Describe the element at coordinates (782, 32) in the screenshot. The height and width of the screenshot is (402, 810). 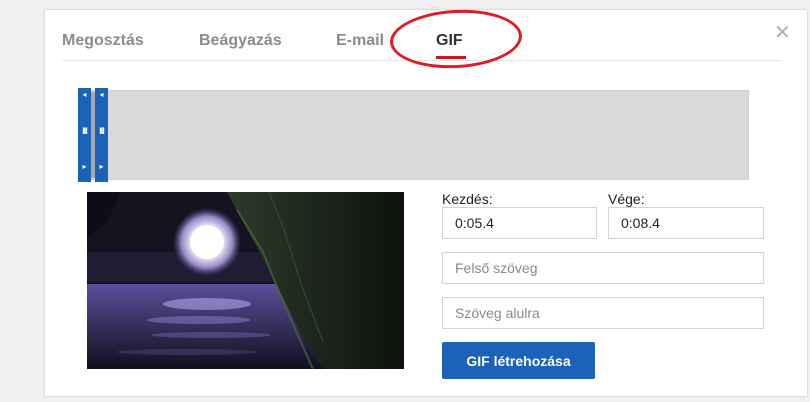
I see `close-icon: ✕` at that location.